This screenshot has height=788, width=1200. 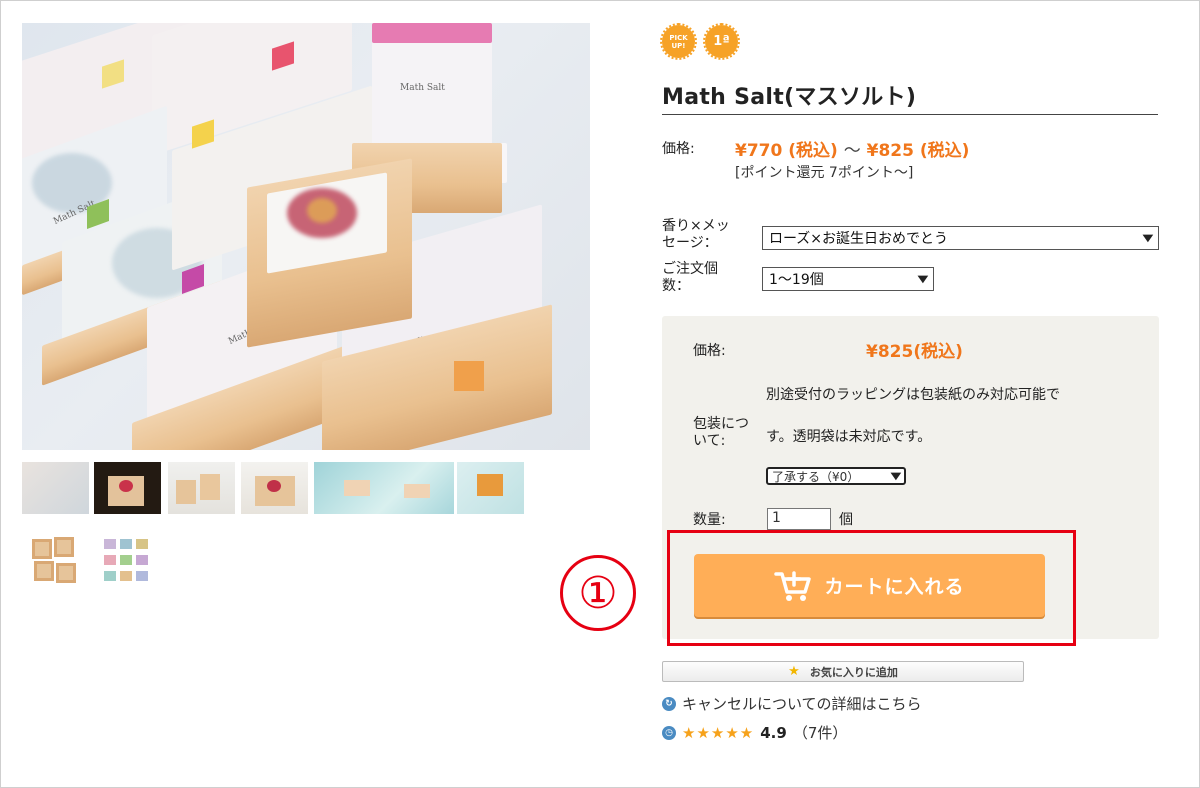 What do you see at coordinates (853, 672) in the screenshot?
I see `add-favorite-label: お気に入りに追加` at bounding box center [853, 672].